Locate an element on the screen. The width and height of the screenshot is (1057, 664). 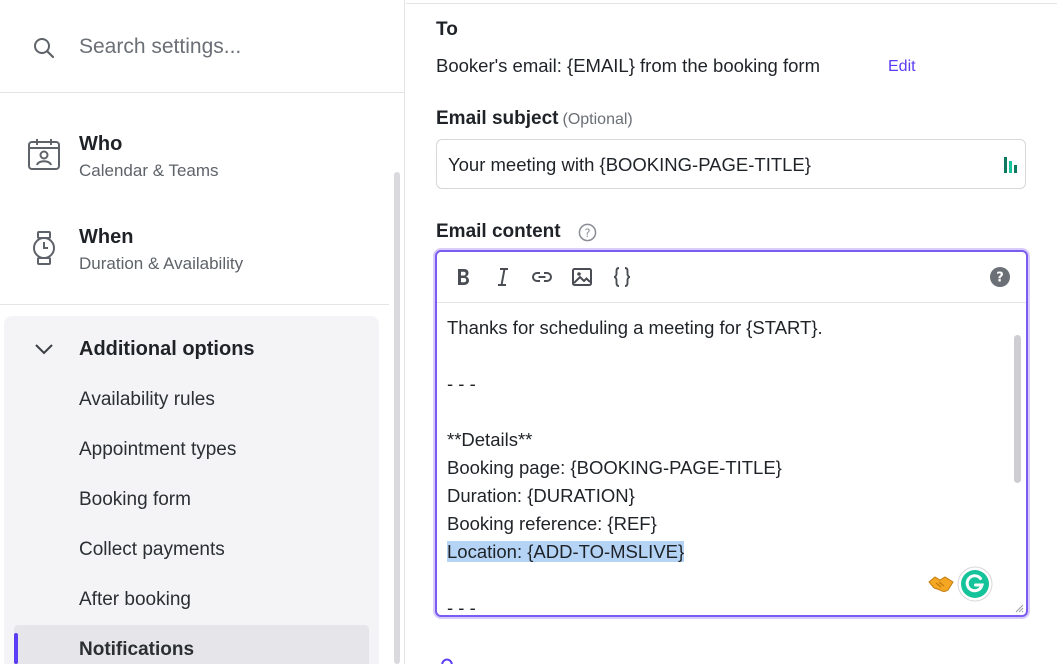
nav-item-who: Who Calendar & Teams is located at coordinates (194, 150).